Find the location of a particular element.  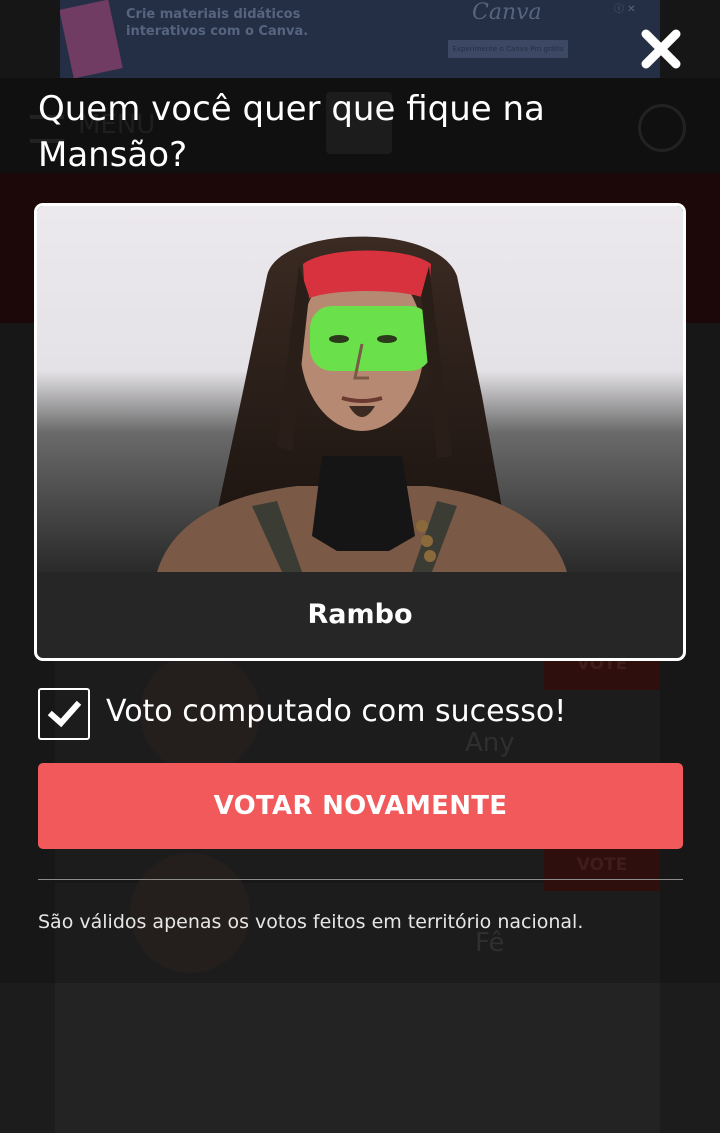

success-checkbox is located at coordinates (64, 714).